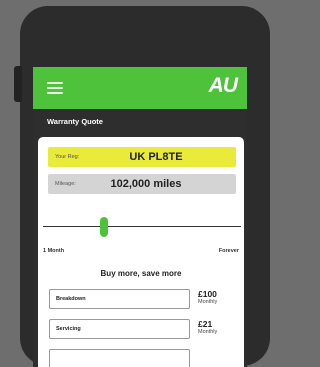  Describe the element at coordinates (223, 85) in the screenshot. I see `brand-logo: AU` at that location.